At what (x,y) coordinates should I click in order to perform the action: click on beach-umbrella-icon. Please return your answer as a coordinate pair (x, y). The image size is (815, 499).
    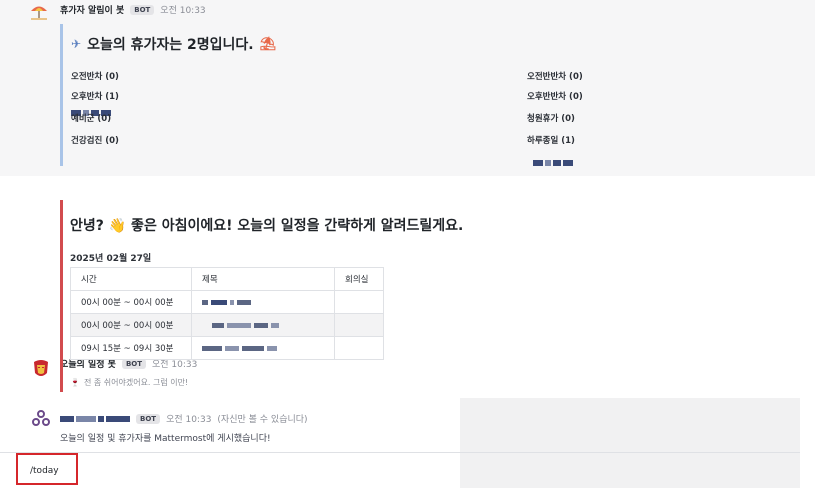
    Looking at the image, I should click on (39, 13).